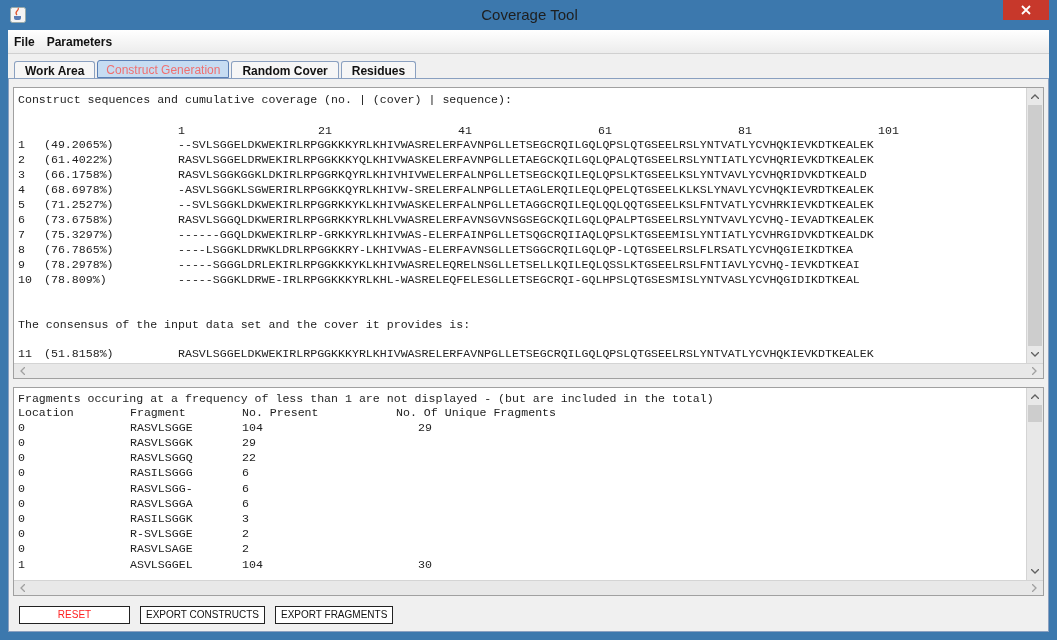 This screenshot has width=1057, height=640. Describe the element at coordinates (161, 443) in the screenshot. I see `table-cell: RASVLSGGK` at that location.